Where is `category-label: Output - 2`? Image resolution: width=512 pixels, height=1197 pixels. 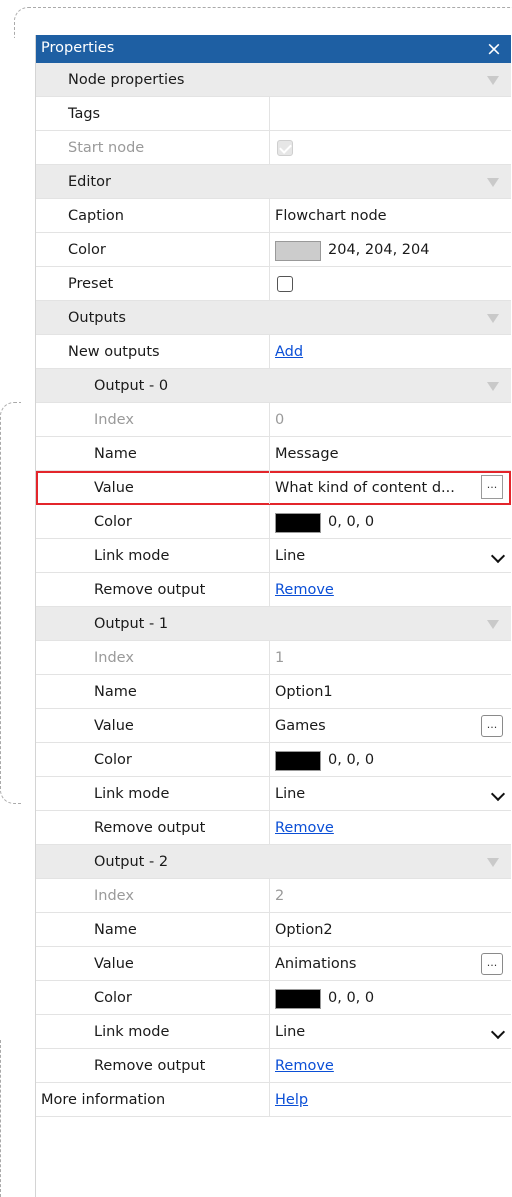
category-label: Output - 2 is located at coordinates (131, 862).